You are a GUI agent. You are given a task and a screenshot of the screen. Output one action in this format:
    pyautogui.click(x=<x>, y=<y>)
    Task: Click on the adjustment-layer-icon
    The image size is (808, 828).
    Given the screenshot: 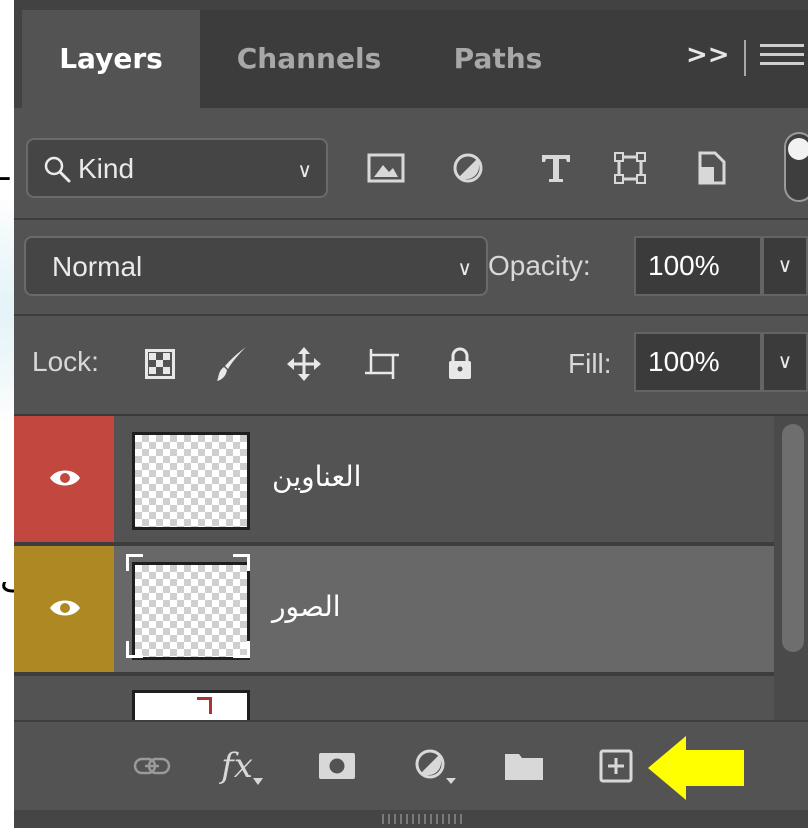 What is the action you would take?
    pyautogui.click(x=435, y=766)
    